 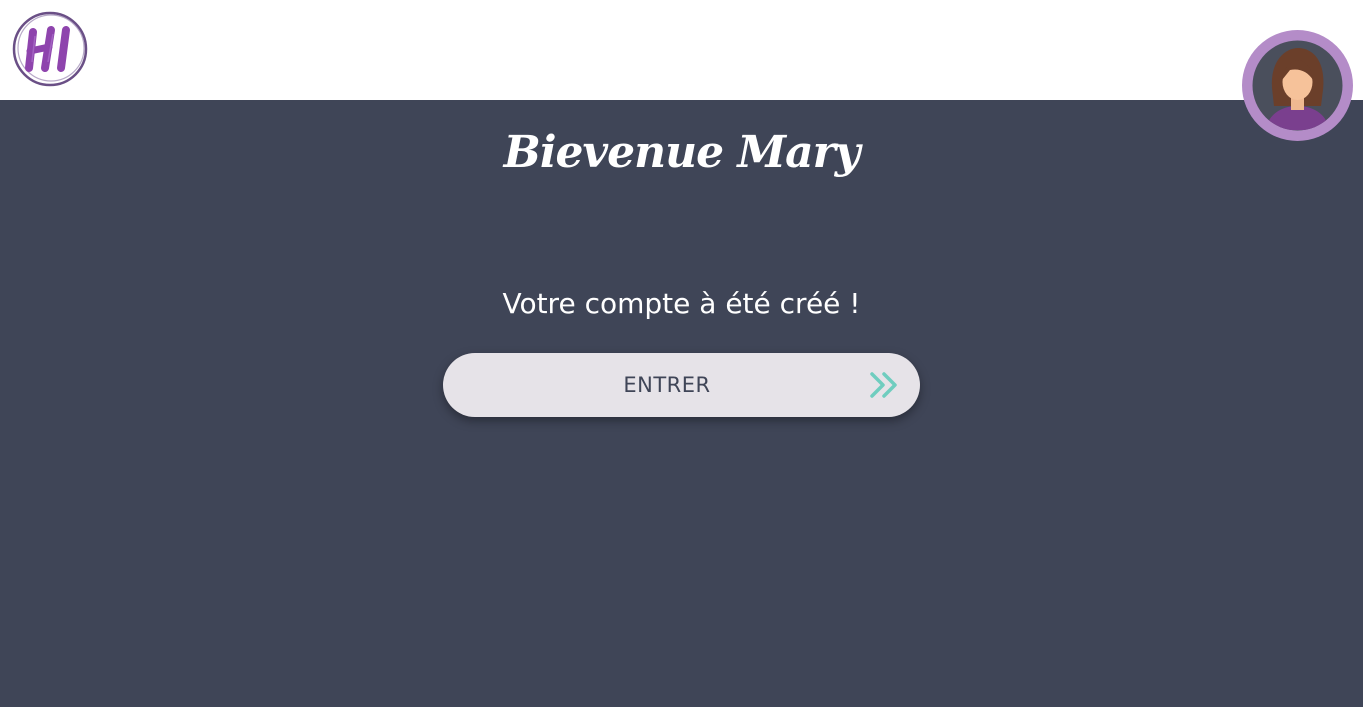 What do you see at coordinates (50, 49) in the screenshot?
I see `hi-logo-icon` at bounding box center [50, 49].